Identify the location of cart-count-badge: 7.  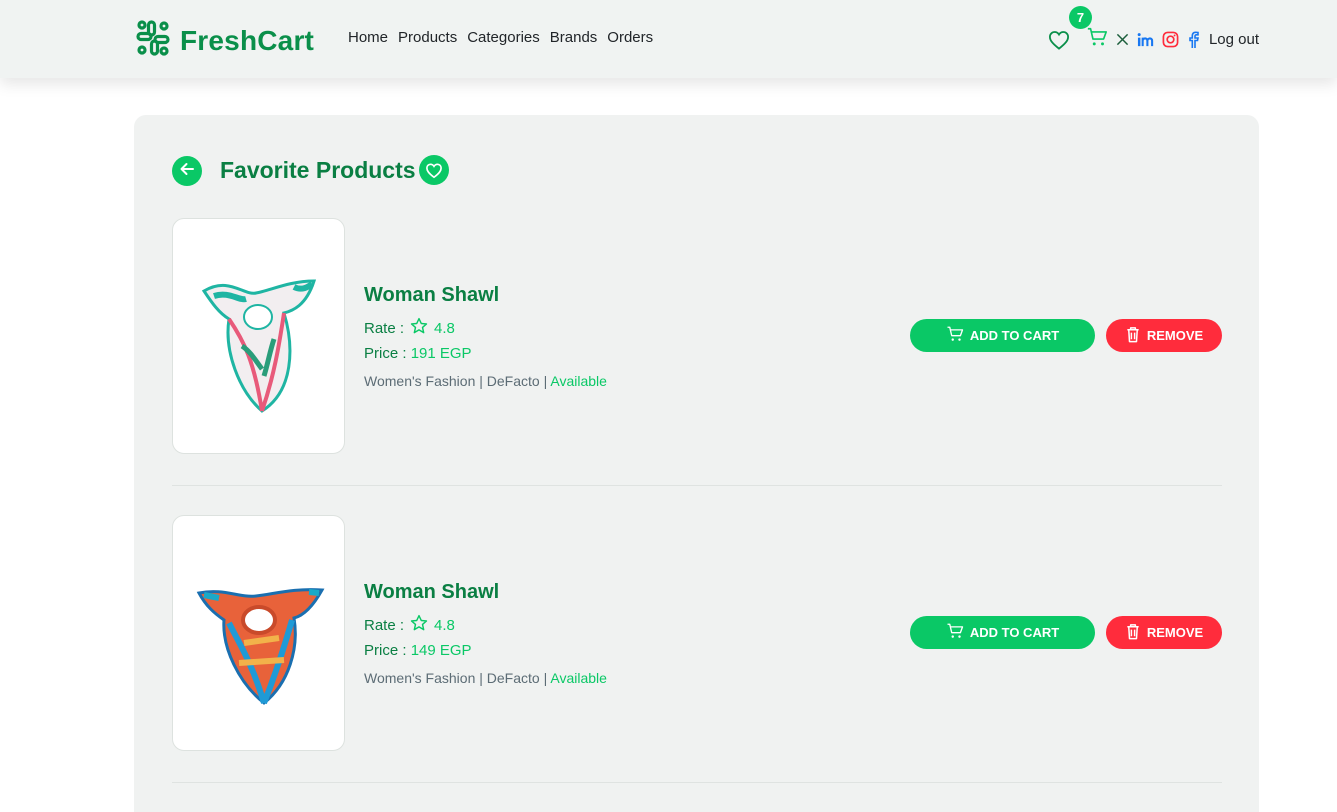
(1080, 17).